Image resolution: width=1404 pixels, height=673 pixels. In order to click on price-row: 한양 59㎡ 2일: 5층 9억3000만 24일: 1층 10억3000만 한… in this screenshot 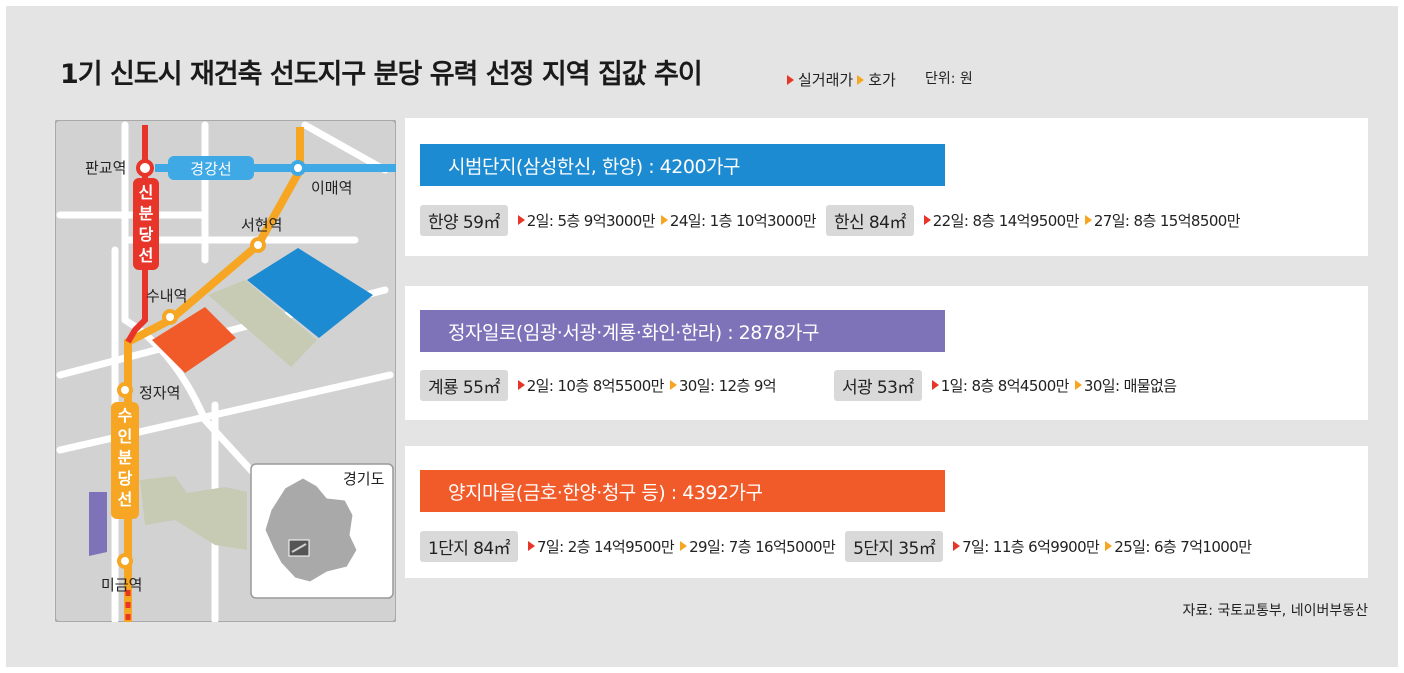, I will do `click(833, 220)`.